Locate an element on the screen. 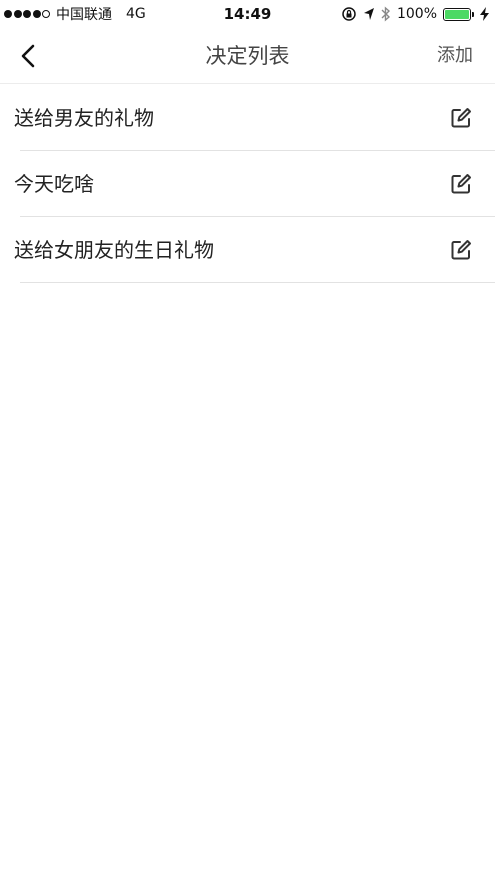 Image resolution: width=495 pixels, height=881 pixels. add-button: 添加 is located at coordinates (455, 56).